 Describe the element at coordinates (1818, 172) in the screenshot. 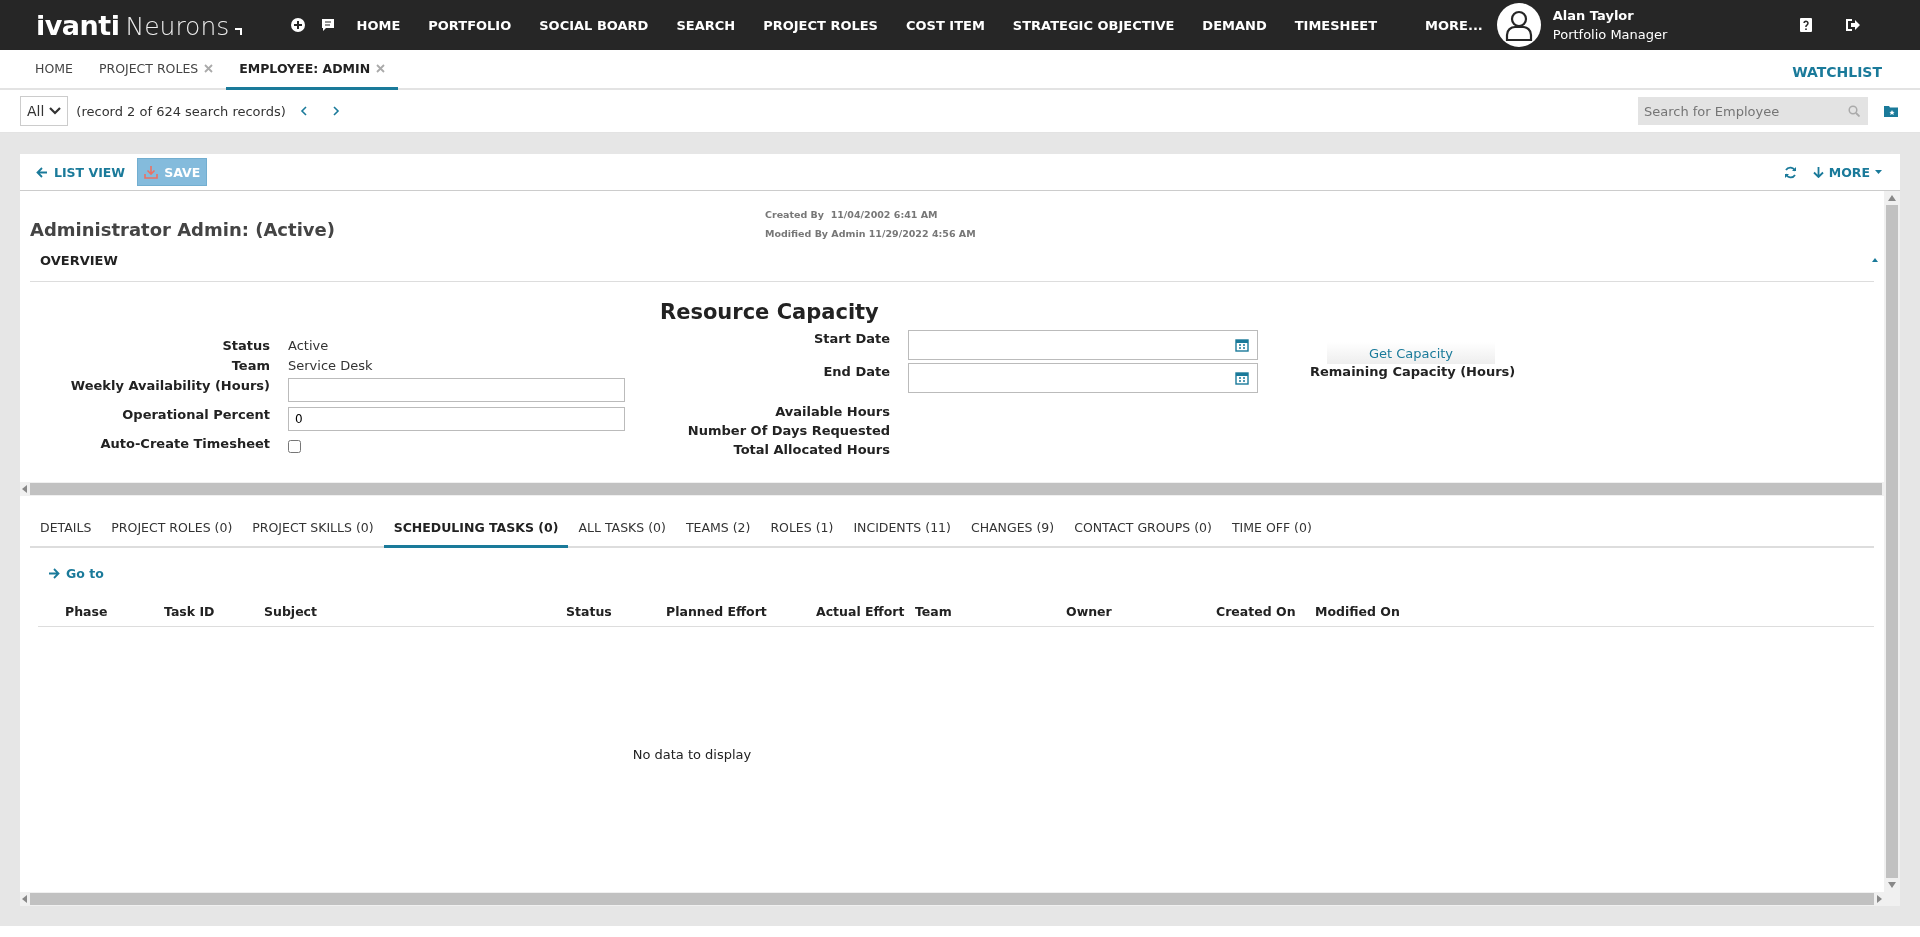

I see `arrow-down-icon` at that location.